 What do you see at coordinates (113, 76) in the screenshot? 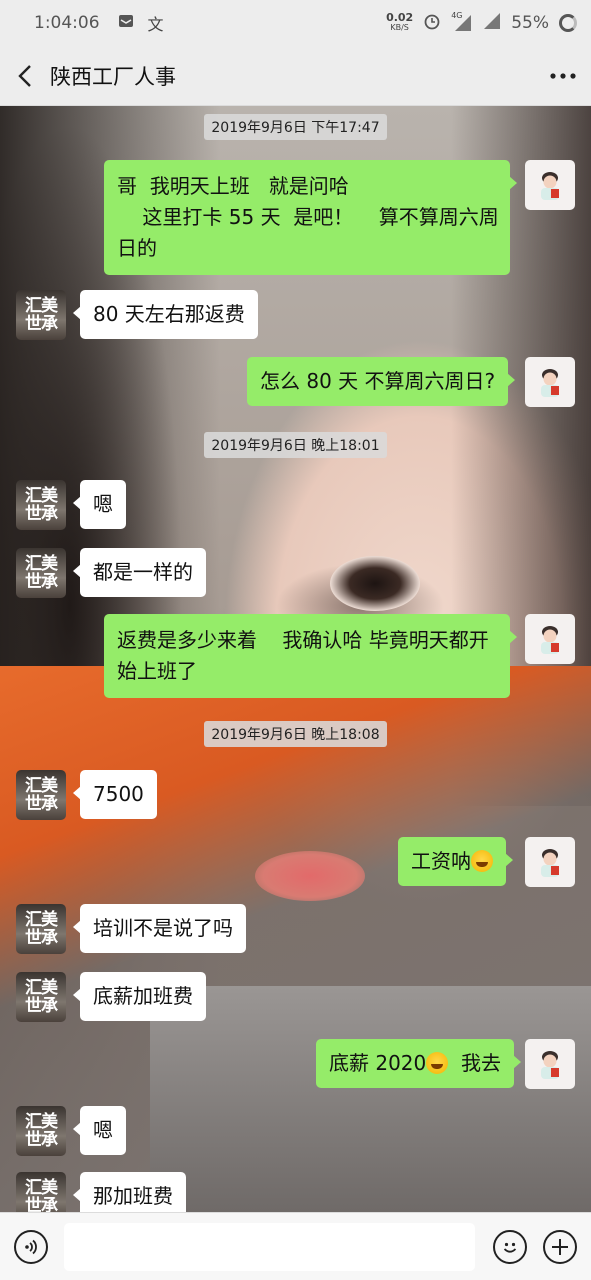
I see `chat-title: 陕西工厂人事` at bounding box center [113, 76].